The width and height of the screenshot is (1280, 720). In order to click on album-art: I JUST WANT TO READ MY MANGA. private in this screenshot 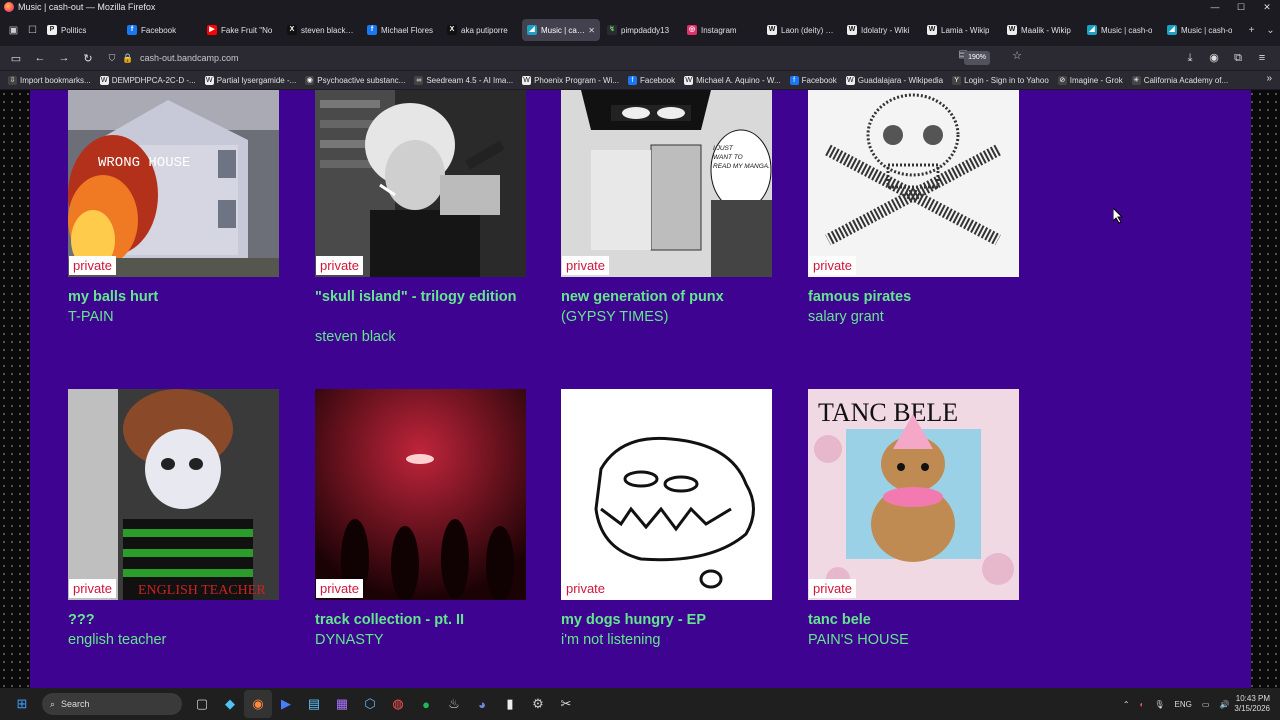, I will do `click(666, 183)`.